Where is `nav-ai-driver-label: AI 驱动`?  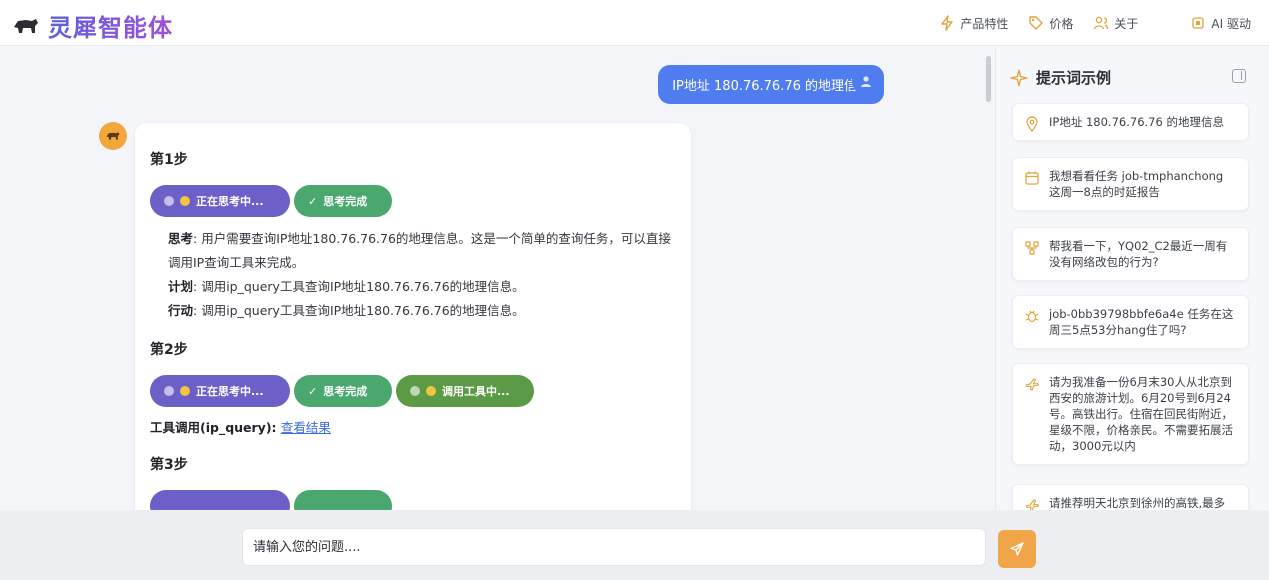
nav-ai-driver-label: AI 驱动 is located at coordinates (1231, 23).